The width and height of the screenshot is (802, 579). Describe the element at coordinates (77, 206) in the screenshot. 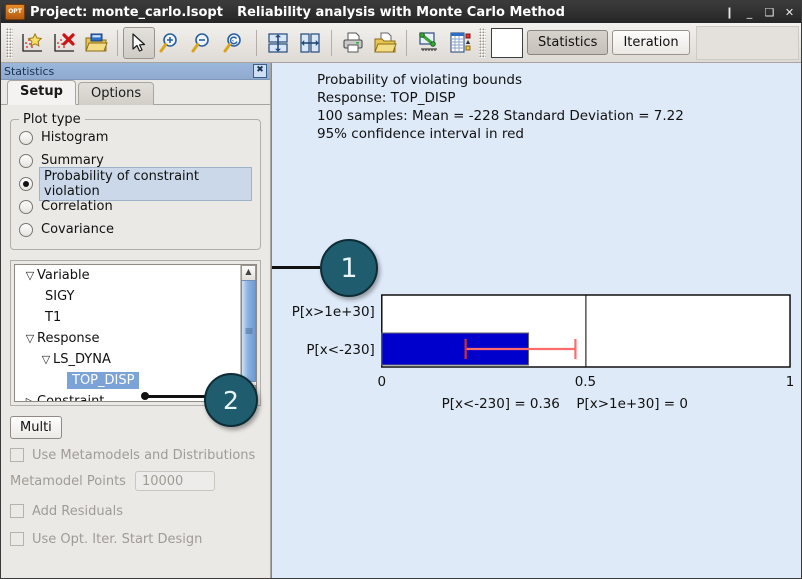

I see `radio-label: Correlation` at that location.